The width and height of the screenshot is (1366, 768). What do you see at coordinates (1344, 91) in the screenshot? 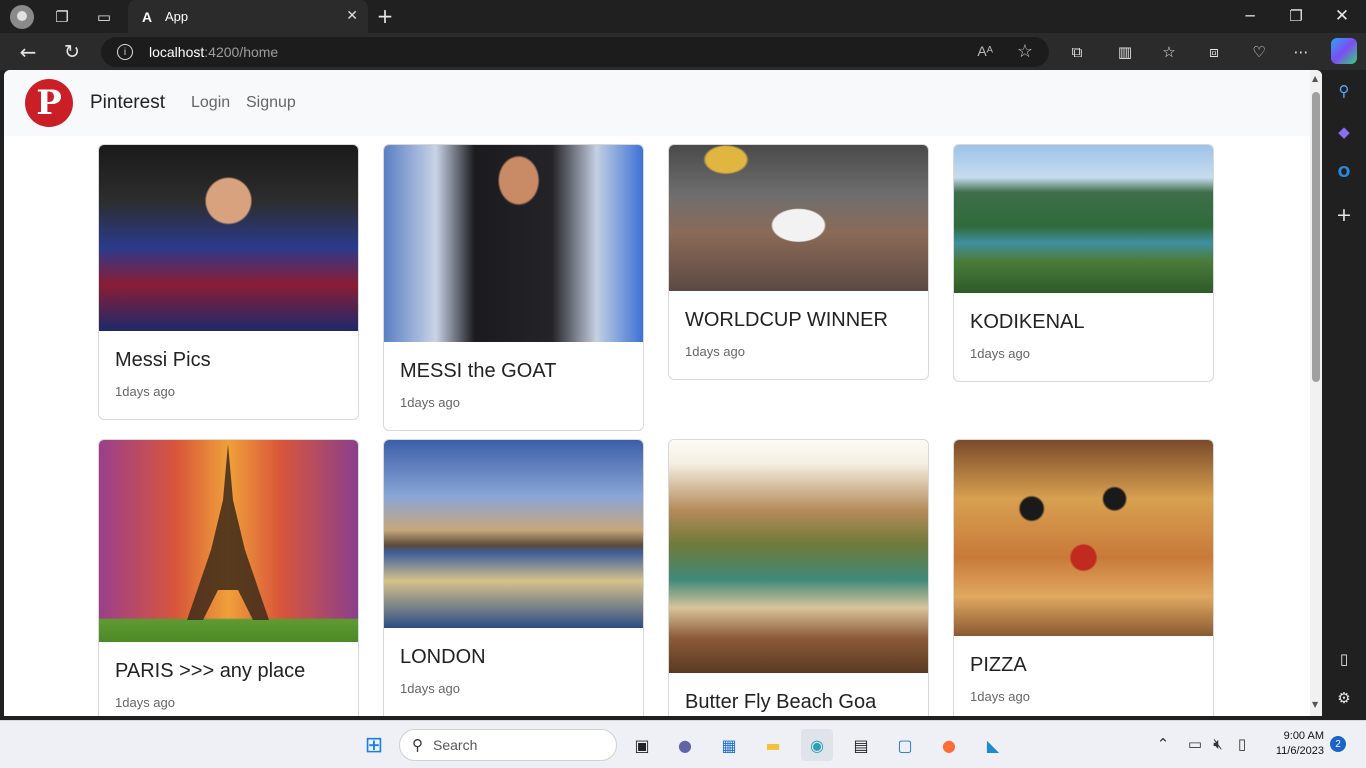
I see `sidebar-search-icon: ⚲` at bounding box center [1344, 91].